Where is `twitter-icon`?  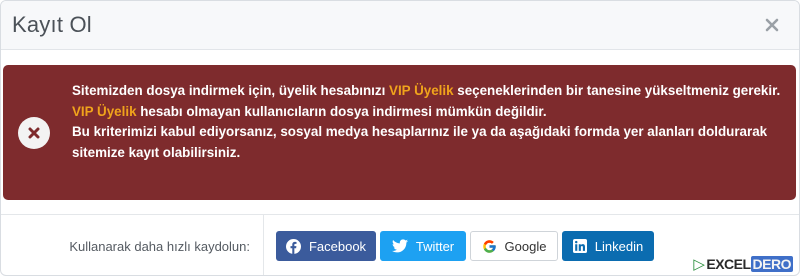 twitter-icon is located at coordinates (399, 246).